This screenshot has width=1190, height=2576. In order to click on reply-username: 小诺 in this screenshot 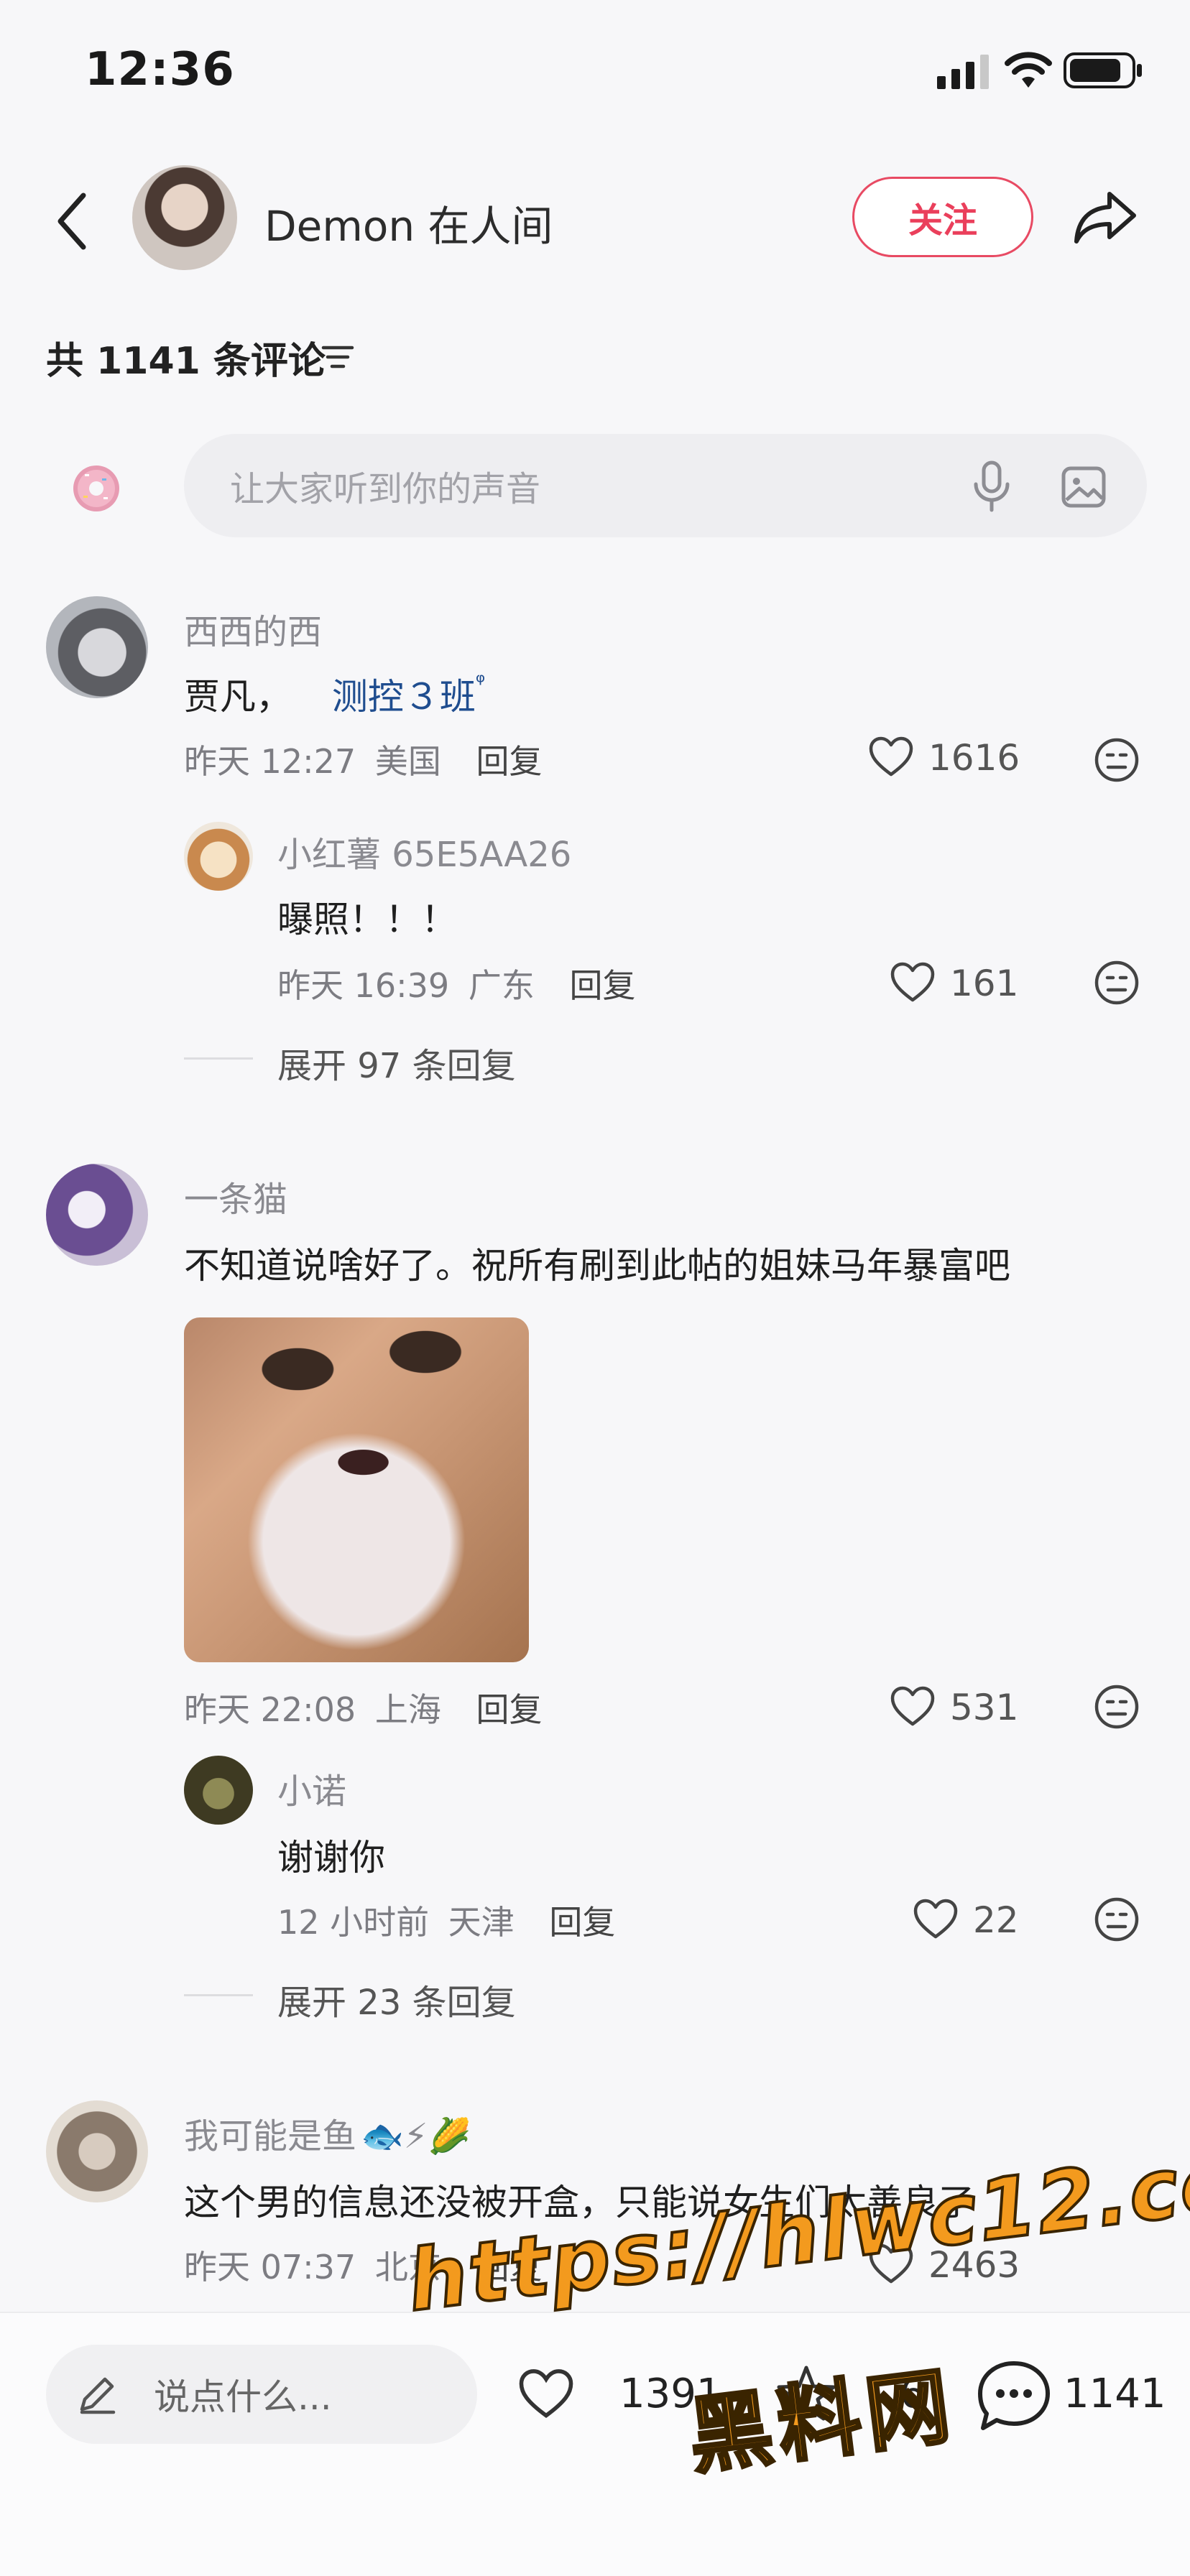, I will do `click(311, 1788)`.